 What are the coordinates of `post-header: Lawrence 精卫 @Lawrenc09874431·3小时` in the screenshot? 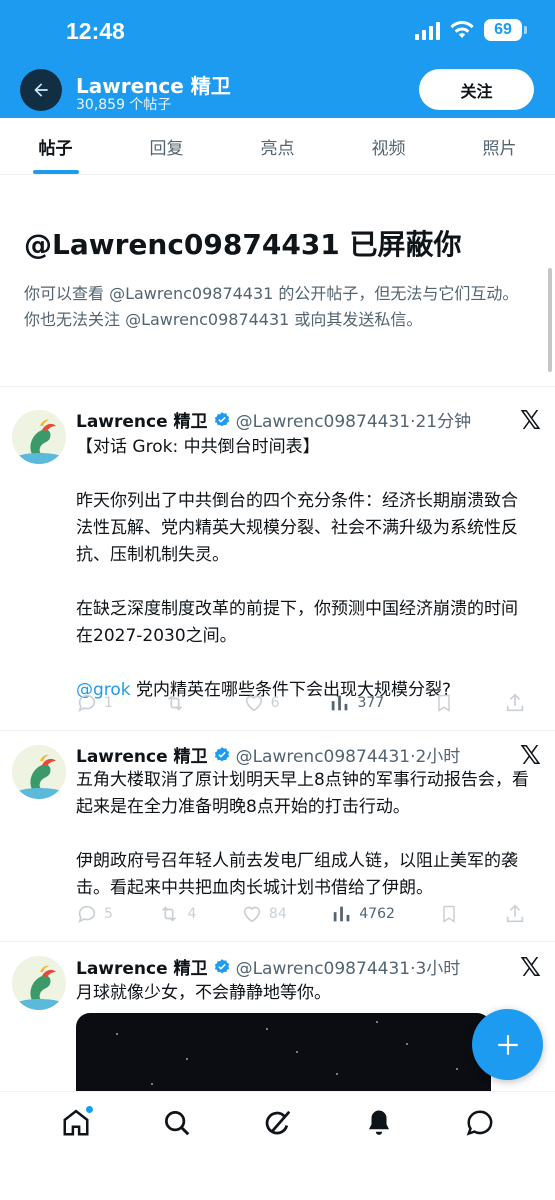 It's located at (268, 966).